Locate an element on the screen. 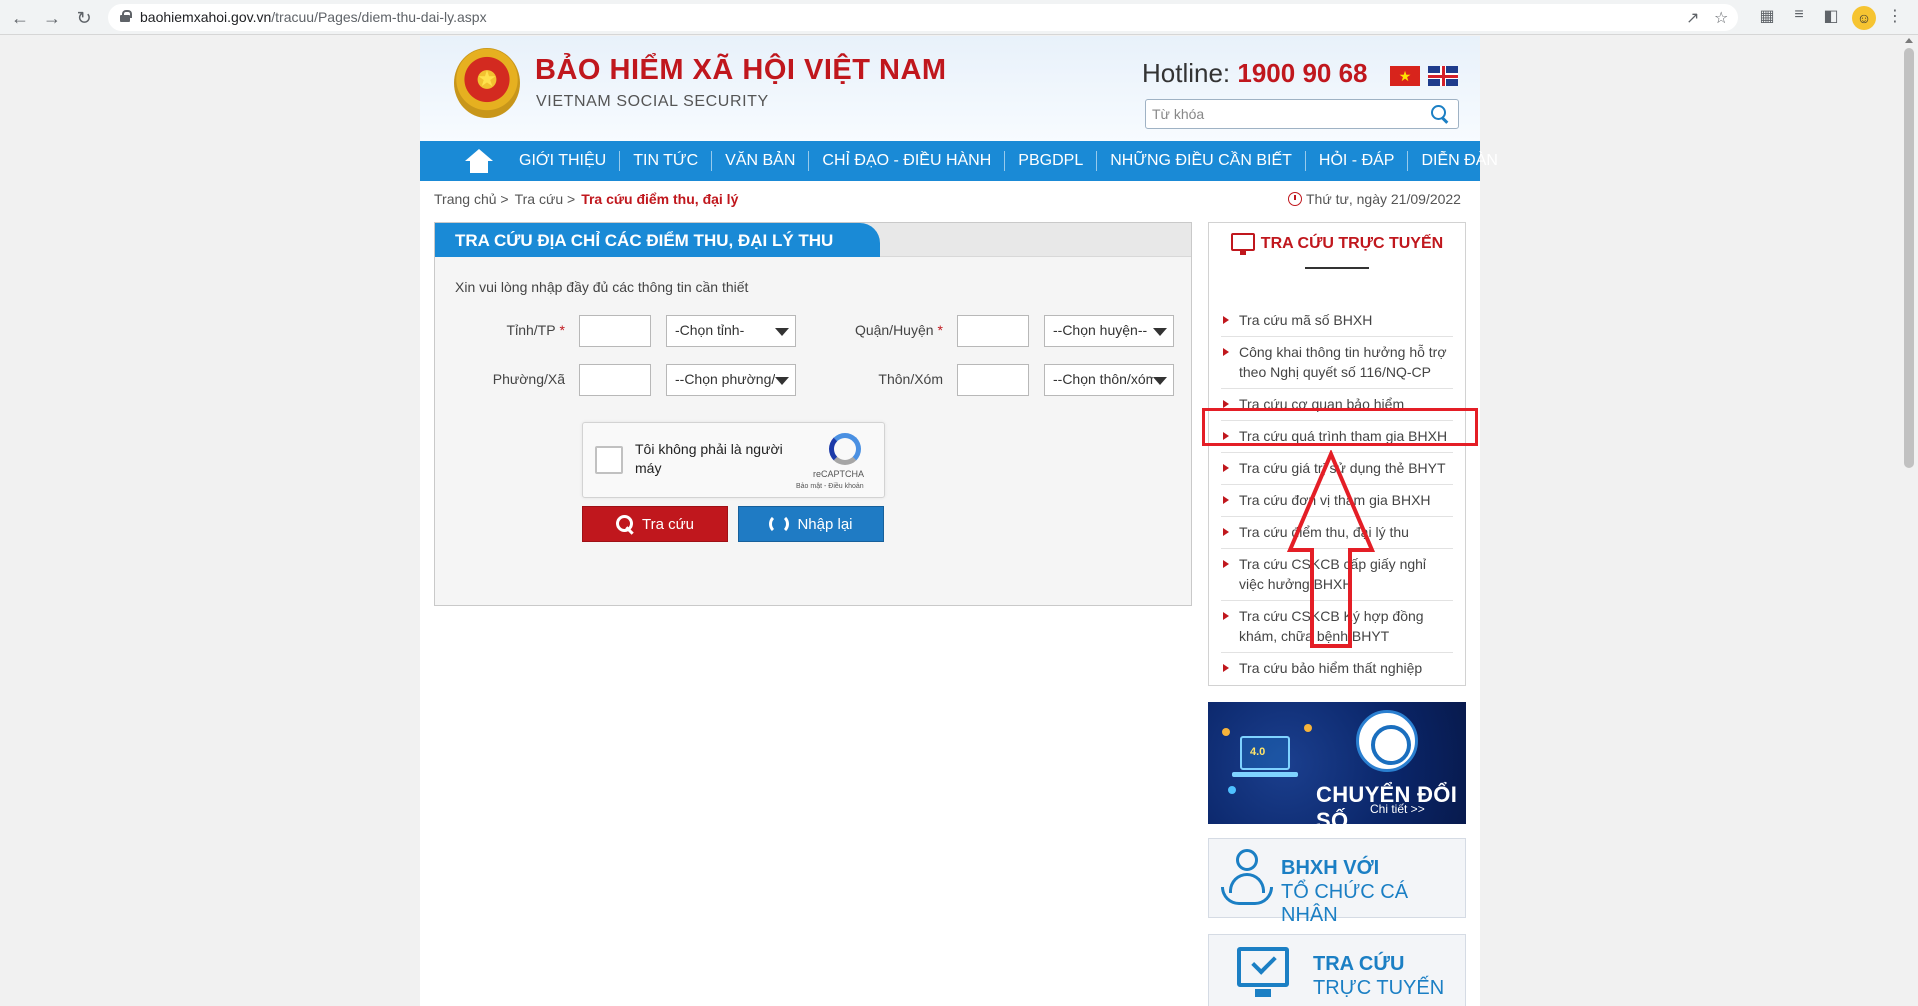  bhxh-organization-banner: BHXH VỚI TỔ CHỨC CÁ NHÂN is located at coordinates (1337, 882).